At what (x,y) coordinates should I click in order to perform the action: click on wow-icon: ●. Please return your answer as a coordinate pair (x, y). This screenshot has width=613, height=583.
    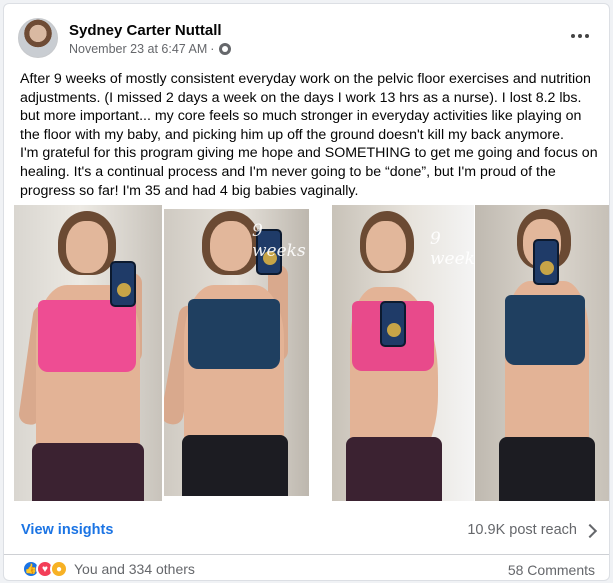
    Looking at the image, I should click on (59, 569).